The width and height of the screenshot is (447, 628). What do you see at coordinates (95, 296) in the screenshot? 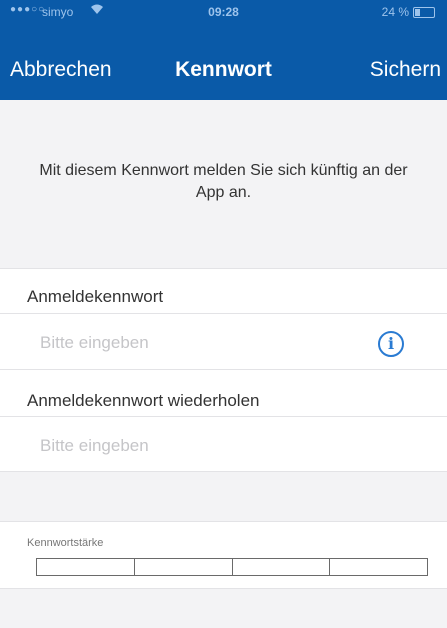
I see `password-label: Anmeldekennwort` at bounding box center [95, 296].